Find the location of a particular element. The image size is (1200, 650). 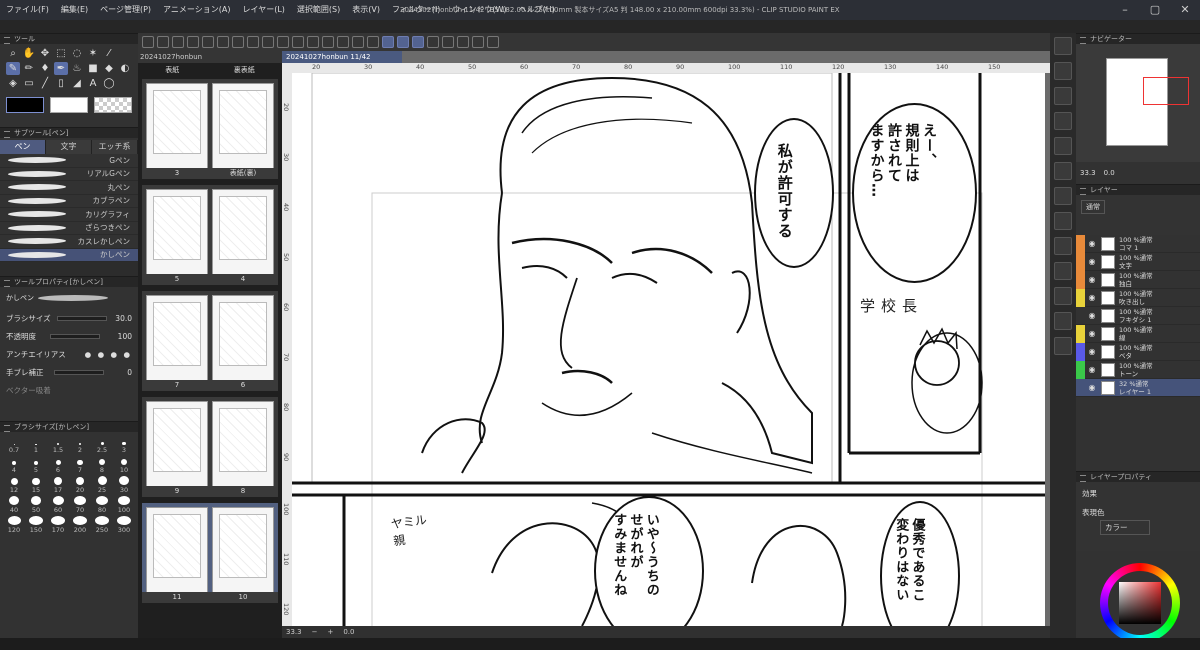

color-wheel is located at coordinates (1140, 603).